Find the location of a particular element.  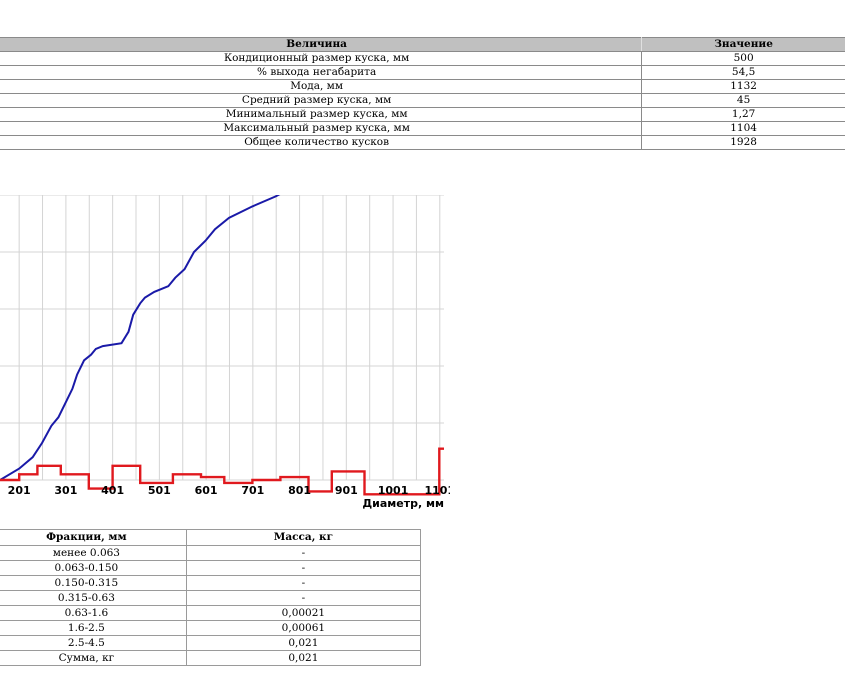

stats-label: % выхода негабарита is located at coordinates (321, 72).